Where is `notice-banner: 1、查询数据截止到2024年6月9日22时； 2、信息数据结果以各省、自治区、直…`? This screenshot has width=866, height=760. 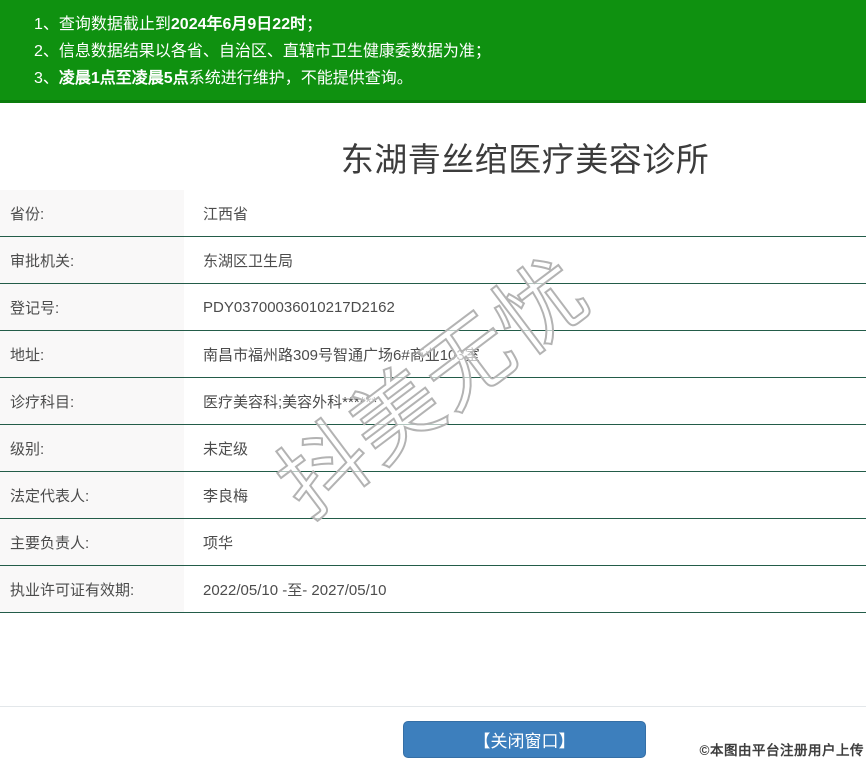 notice-banner: 1、查询数据截止到2024年6月9日22时； 2、信息数据结果以各省、自治区、直… is located at coordinates (433, 51).